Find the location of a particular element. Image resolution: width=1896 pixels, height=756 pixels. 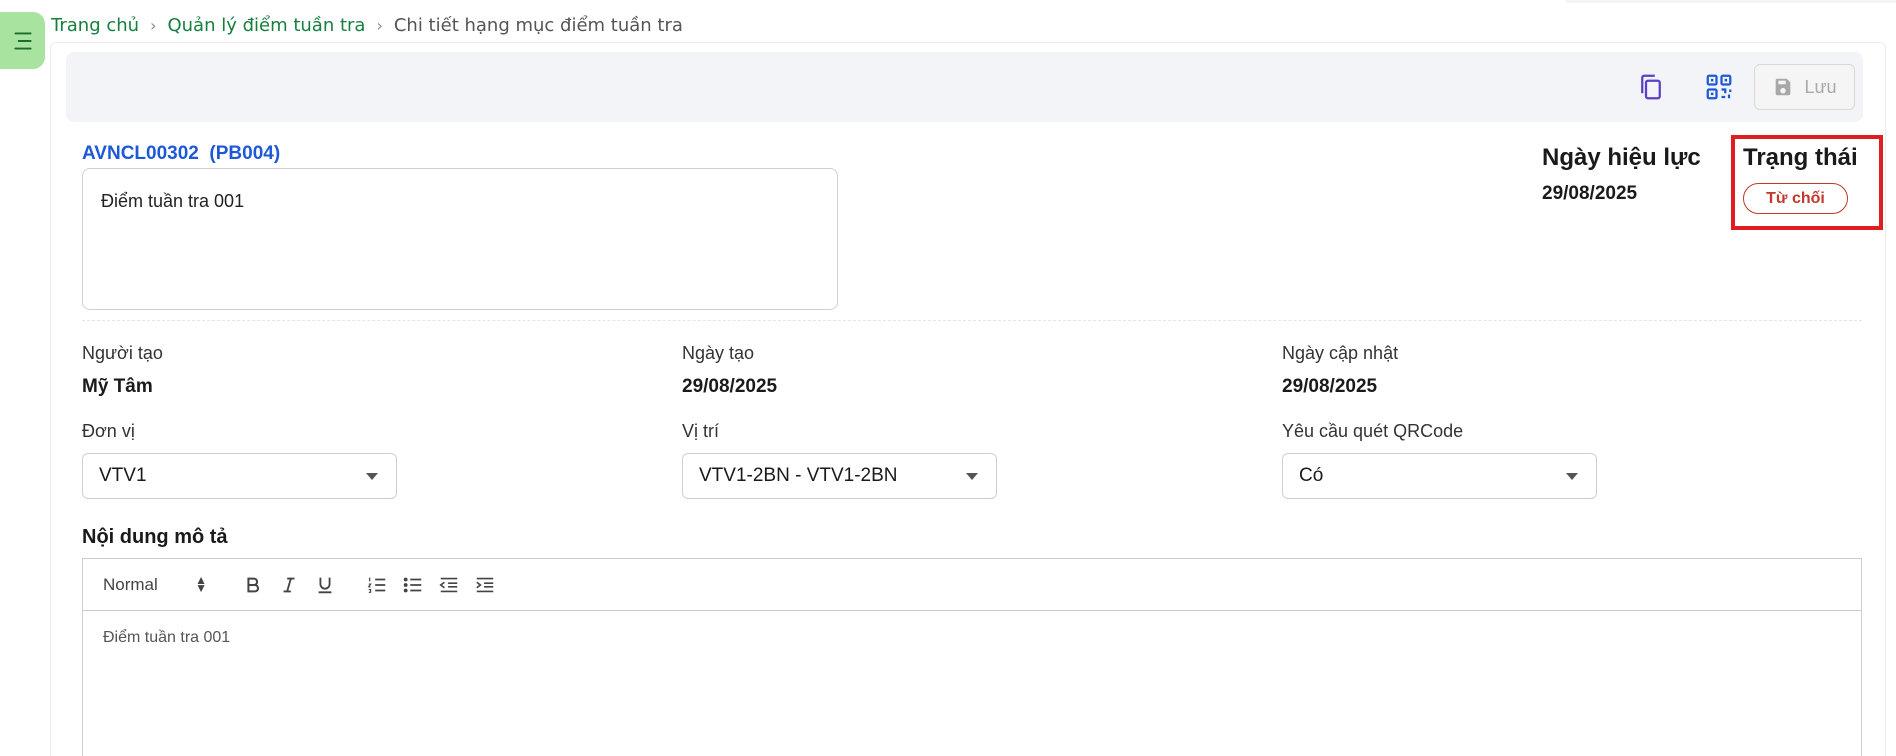

copy-icon is located at coordinates (1651, 87).